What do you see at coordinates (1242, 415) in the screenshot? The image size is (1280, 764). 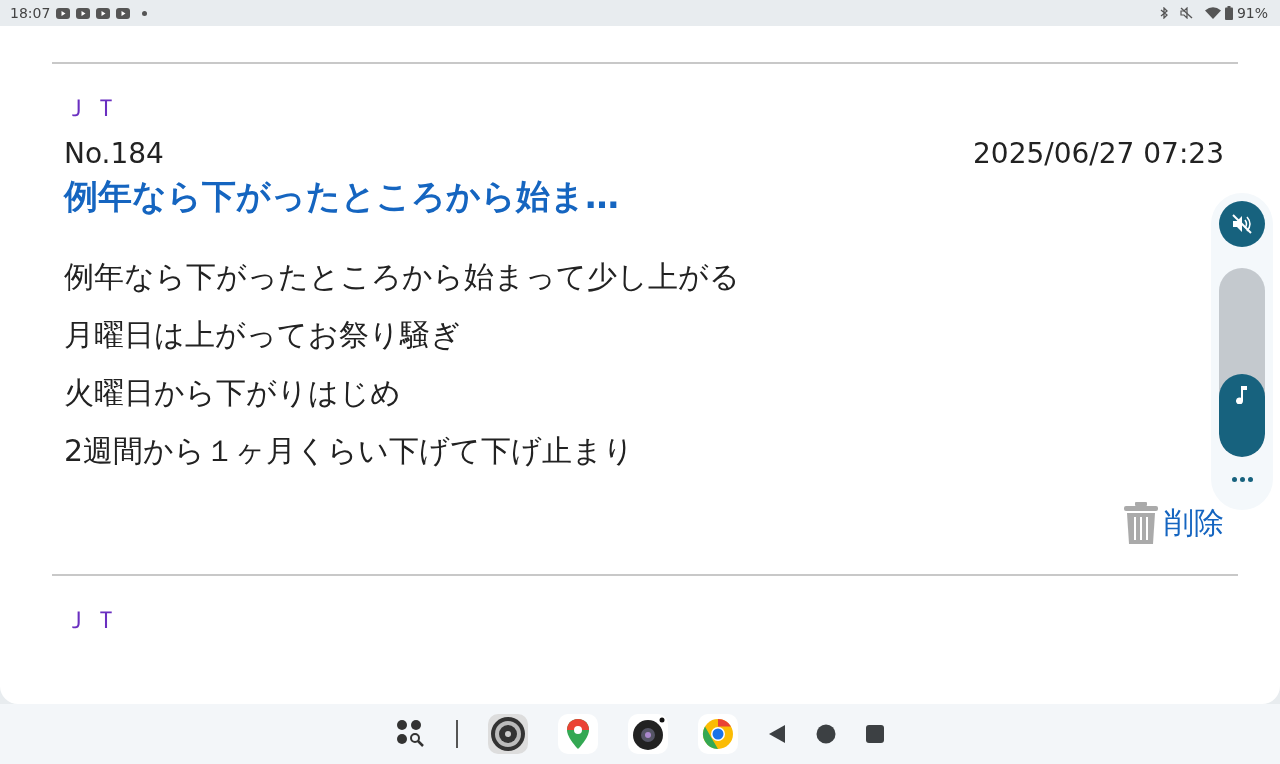 I see `volume-slider-fill` at bounding box center [1242, 415].